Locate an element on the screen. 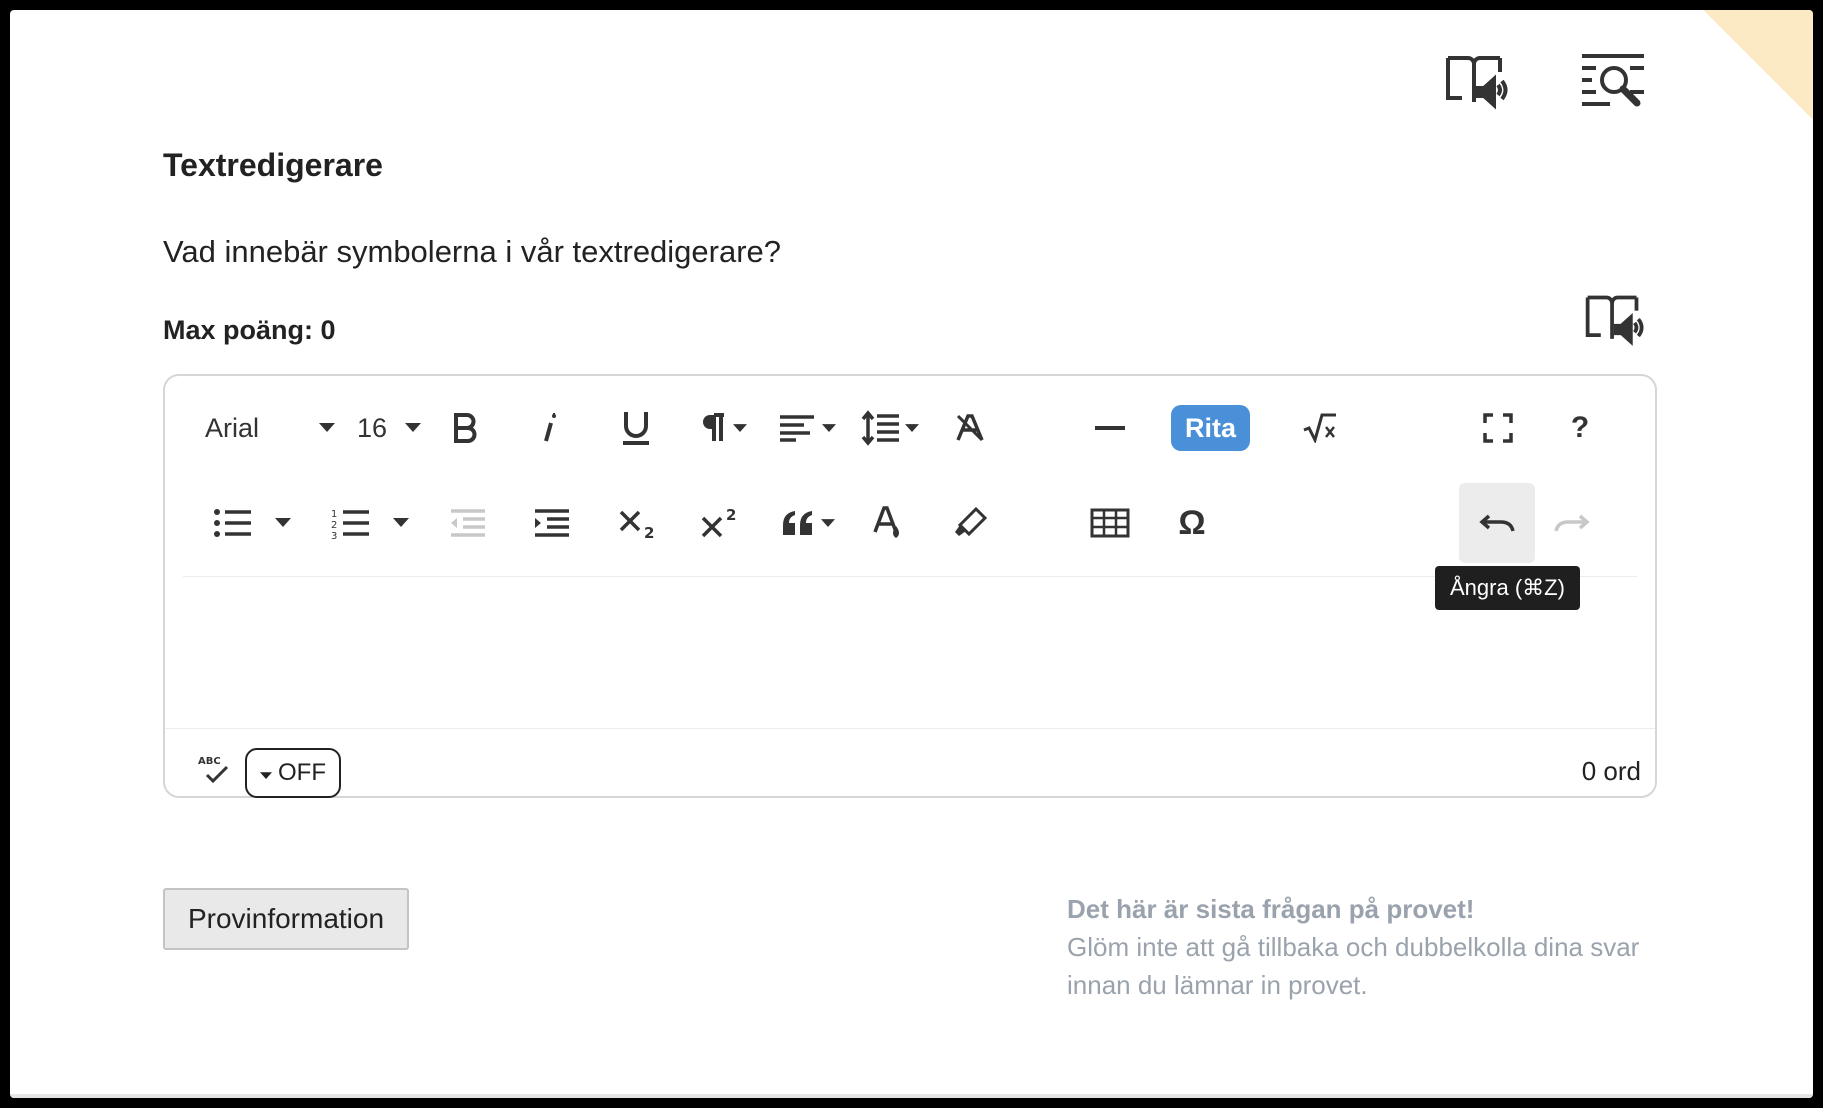  footer-divider is located at coordinates (910, 728).